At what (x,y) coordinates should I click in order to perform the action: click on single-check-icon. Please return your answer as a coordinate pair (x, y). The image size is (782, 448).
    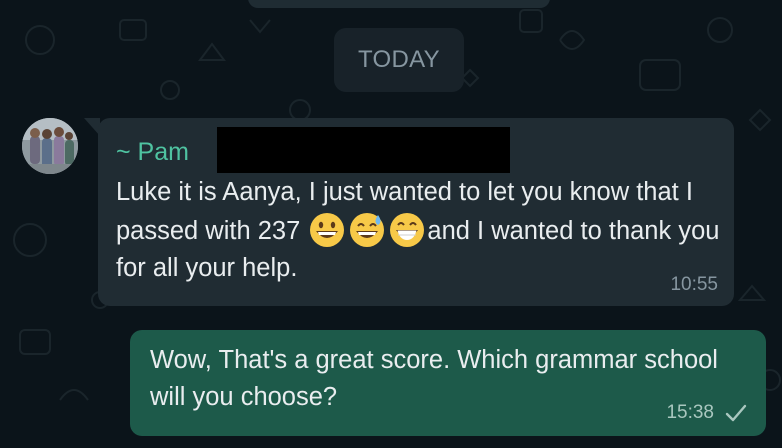
    Looking at the image, I should click on (736, 413).